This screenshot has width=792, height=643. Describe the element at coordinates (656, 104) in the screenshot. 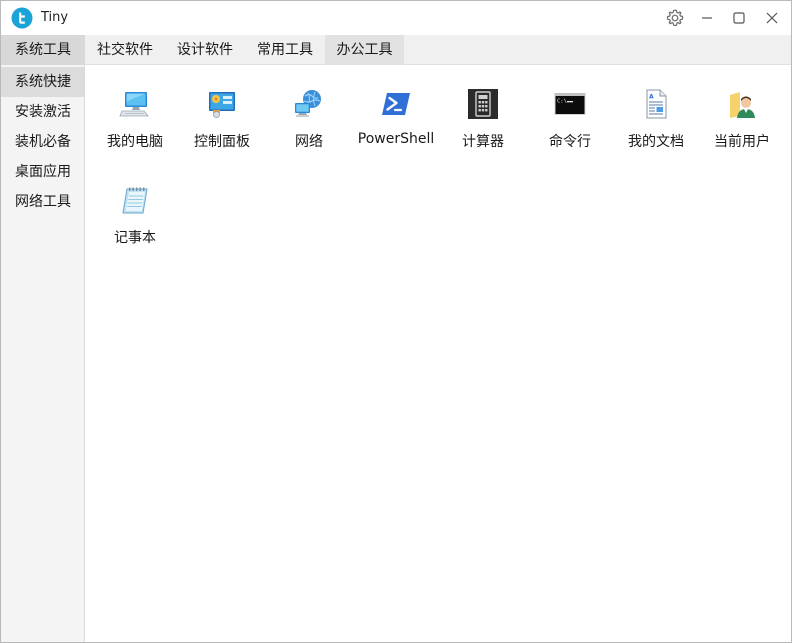

I see `document-icon: A` at that location.